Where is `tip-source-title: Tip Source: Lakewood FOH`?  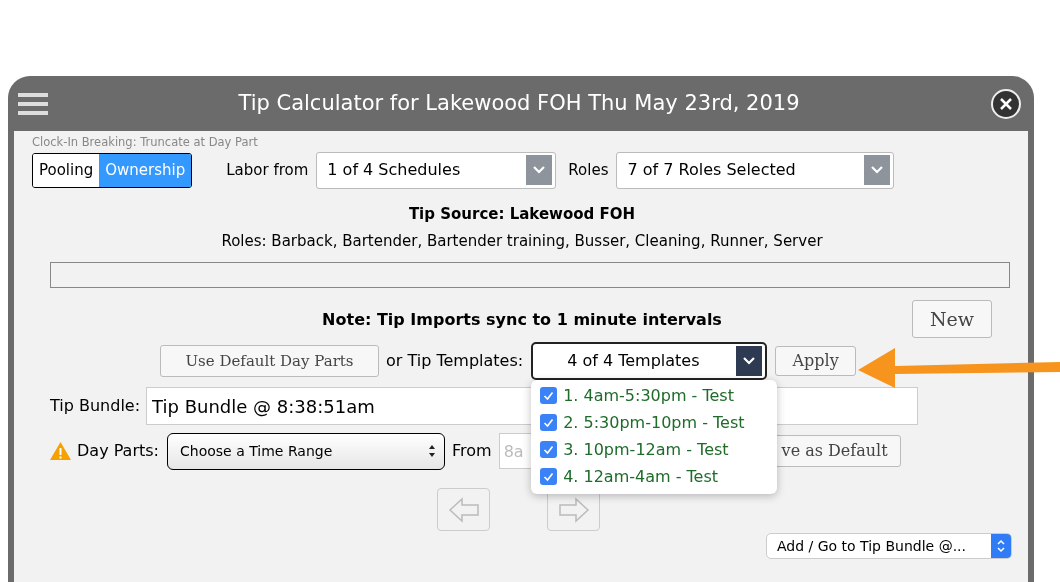
tip-source-title: Tip Source: Lakewood FOH is located at coordinates (522, 214).